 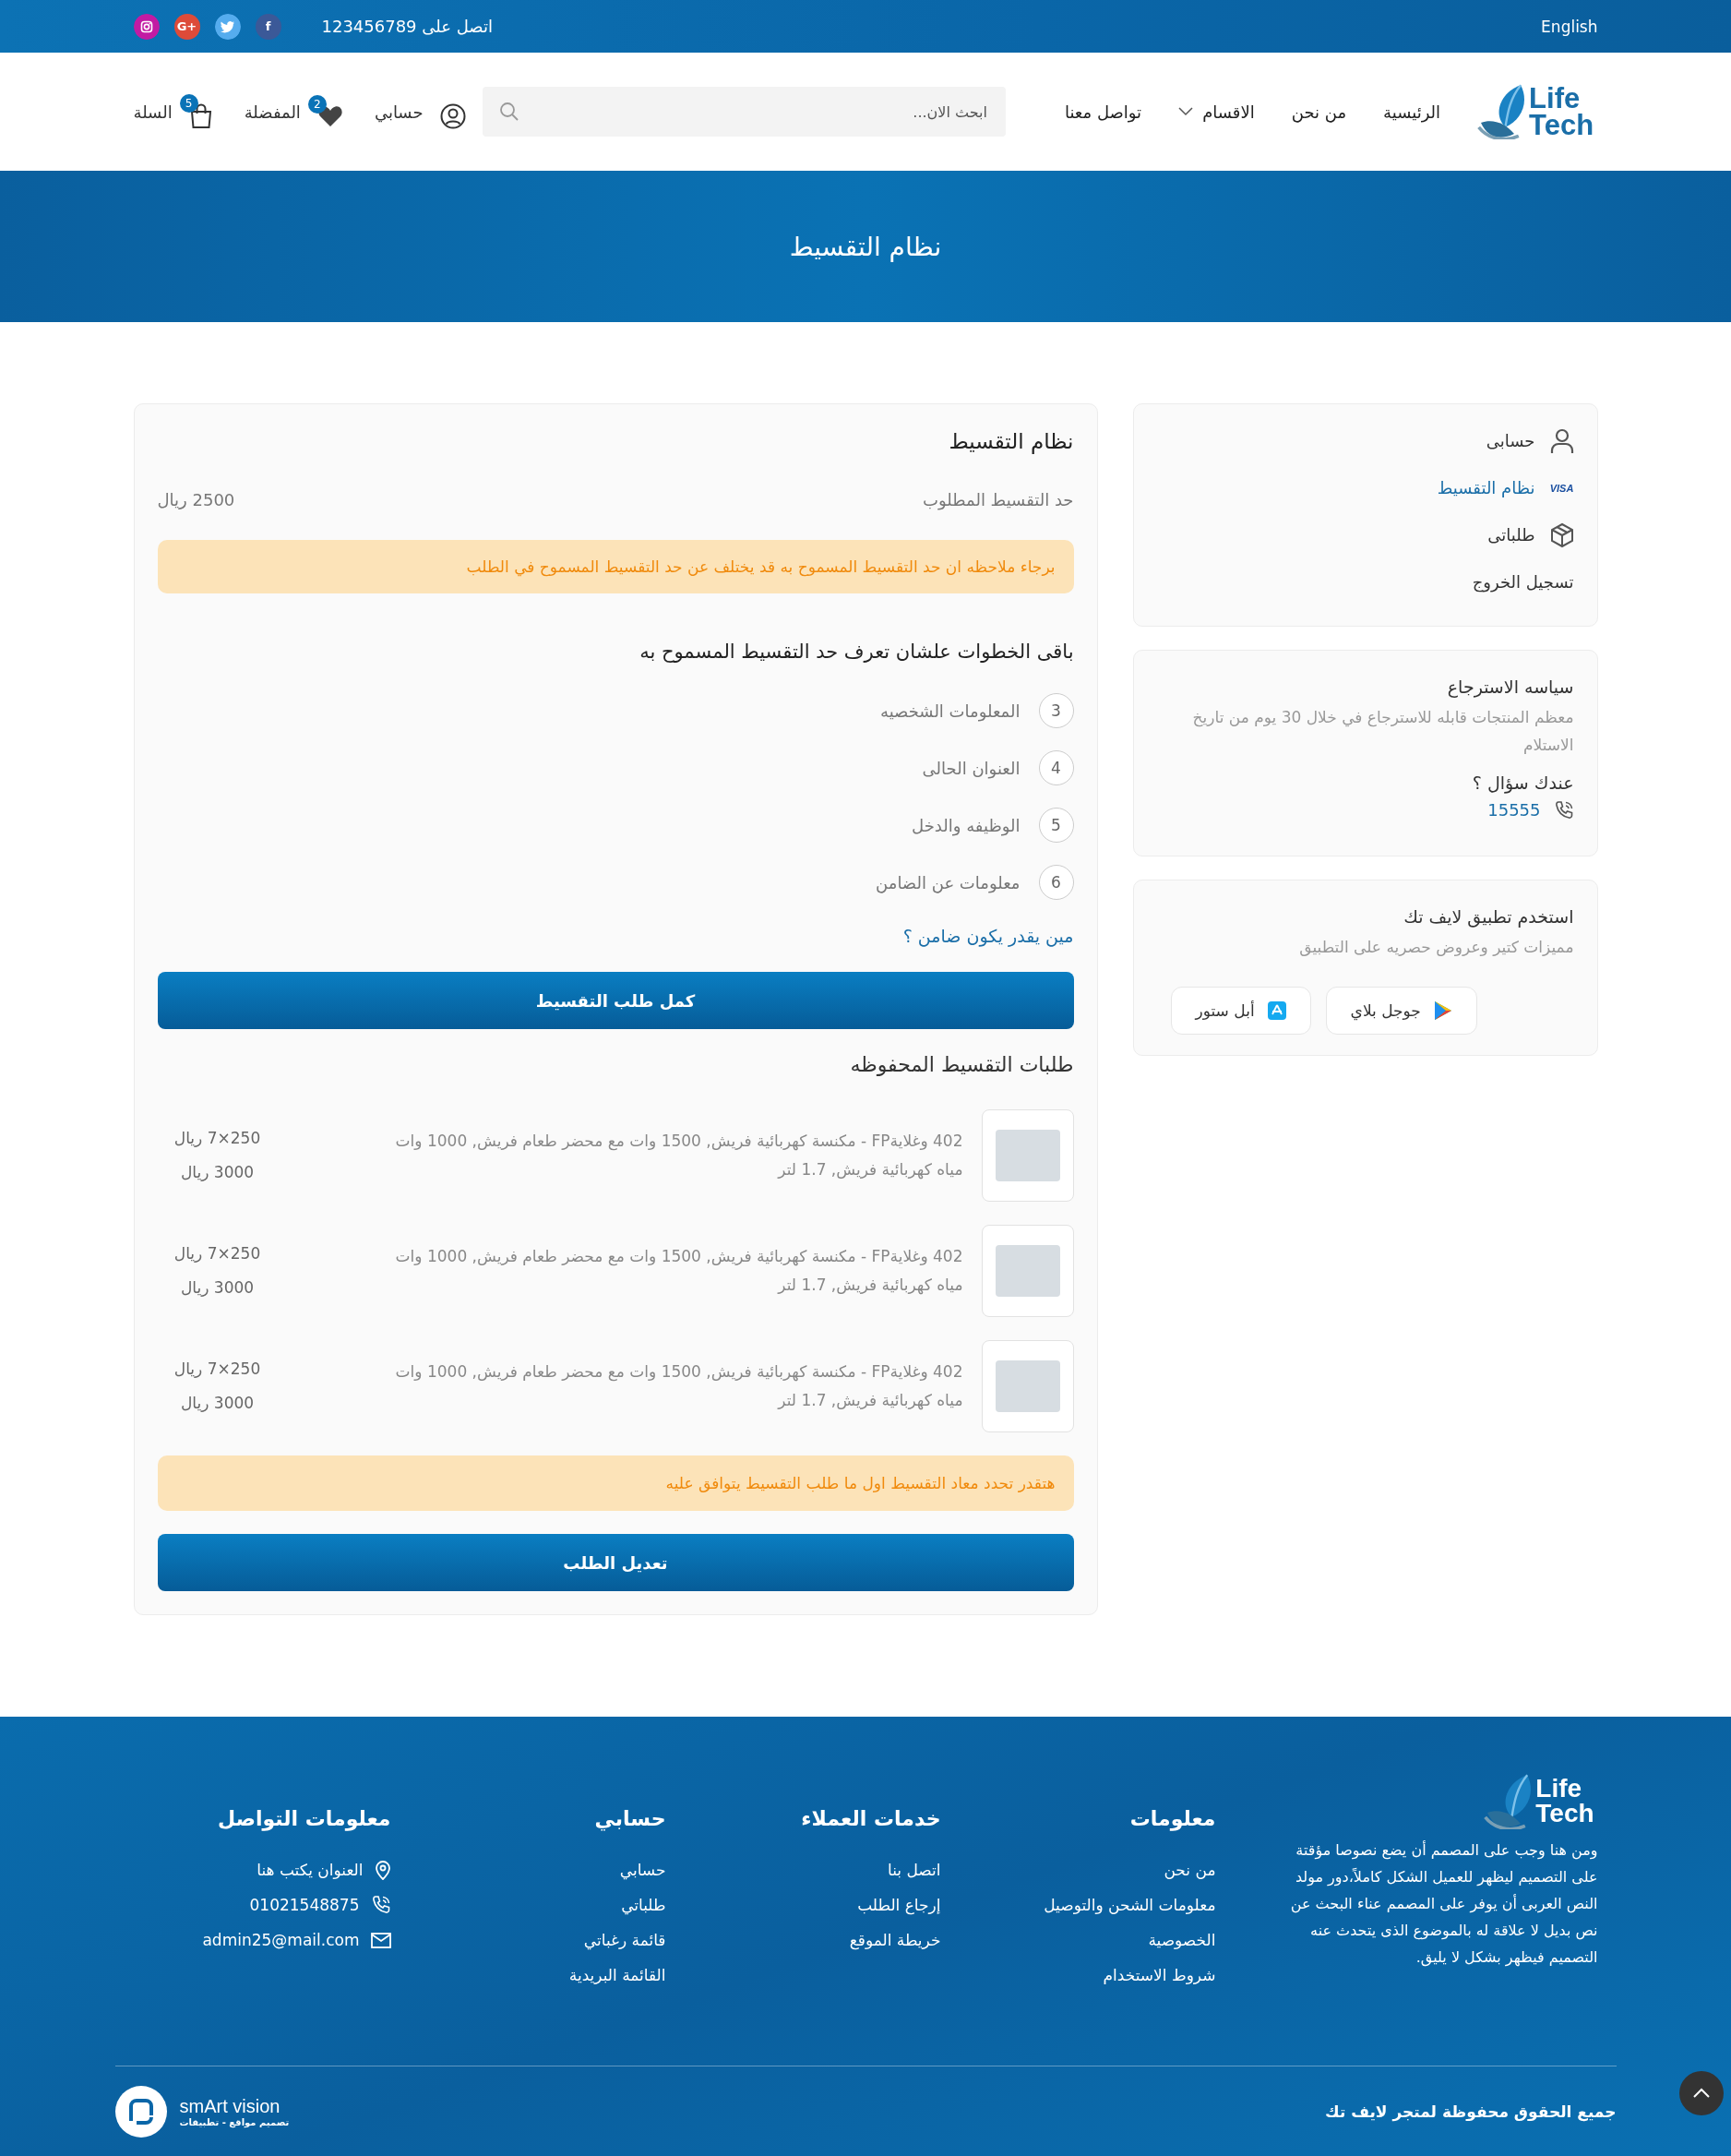 What do you see at coordinates (528, 1904) in the screenshot?
I see `footer-link: طلباتي` at bounding box center [528, 1904].